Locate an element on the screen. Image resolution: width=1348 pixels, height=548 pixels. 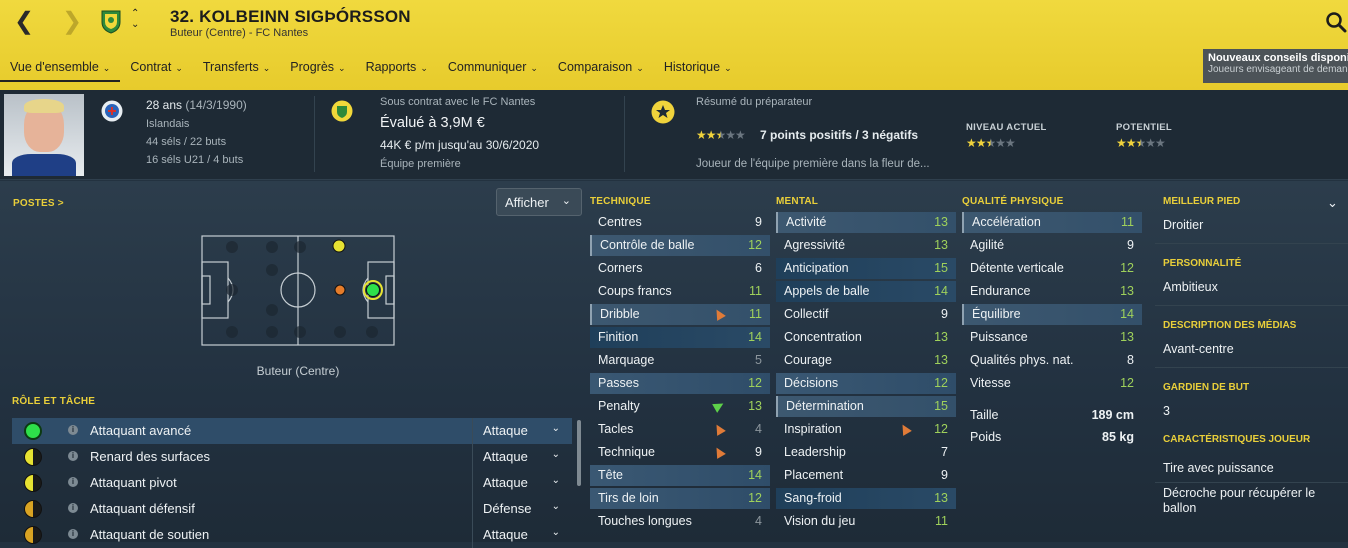
attribute-row: Anticipation 15 is located at coordinates (866, 268).